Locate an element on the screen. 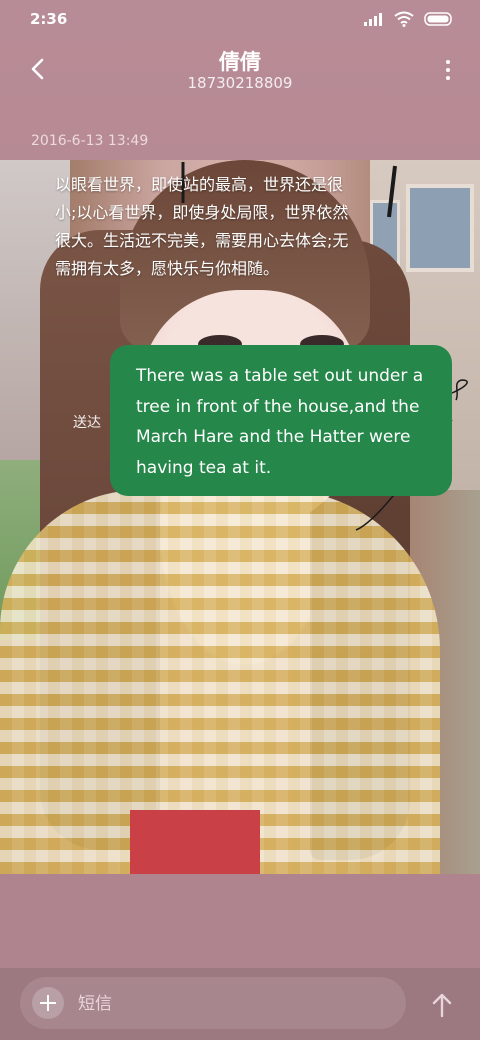 This screenshot has height=1040, width=480. composer-bar is located at coordinates (240, 1004).